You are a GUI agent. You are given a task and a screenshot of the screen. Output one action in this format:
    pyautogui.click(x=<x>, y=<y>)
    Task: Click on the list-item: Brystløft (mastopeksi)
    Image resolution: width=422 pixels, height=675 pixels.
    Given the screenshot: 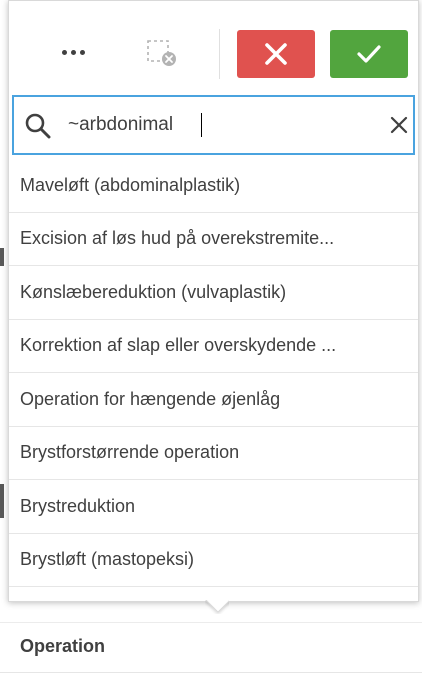 What is the action you would take?
    pyautogui.click(x=213, y=560)
    